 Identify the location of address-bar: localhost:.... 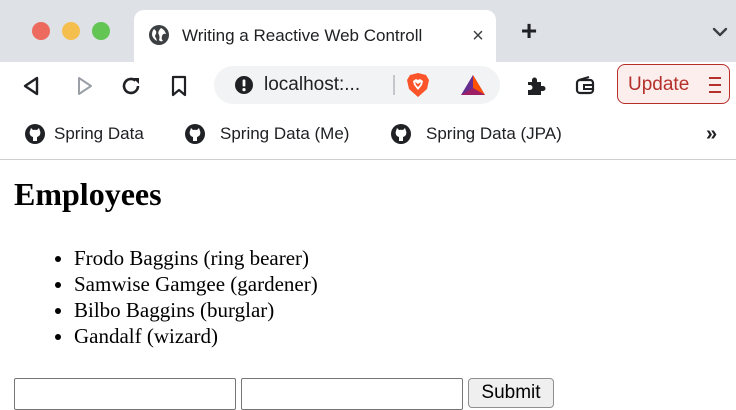
(357, 85).